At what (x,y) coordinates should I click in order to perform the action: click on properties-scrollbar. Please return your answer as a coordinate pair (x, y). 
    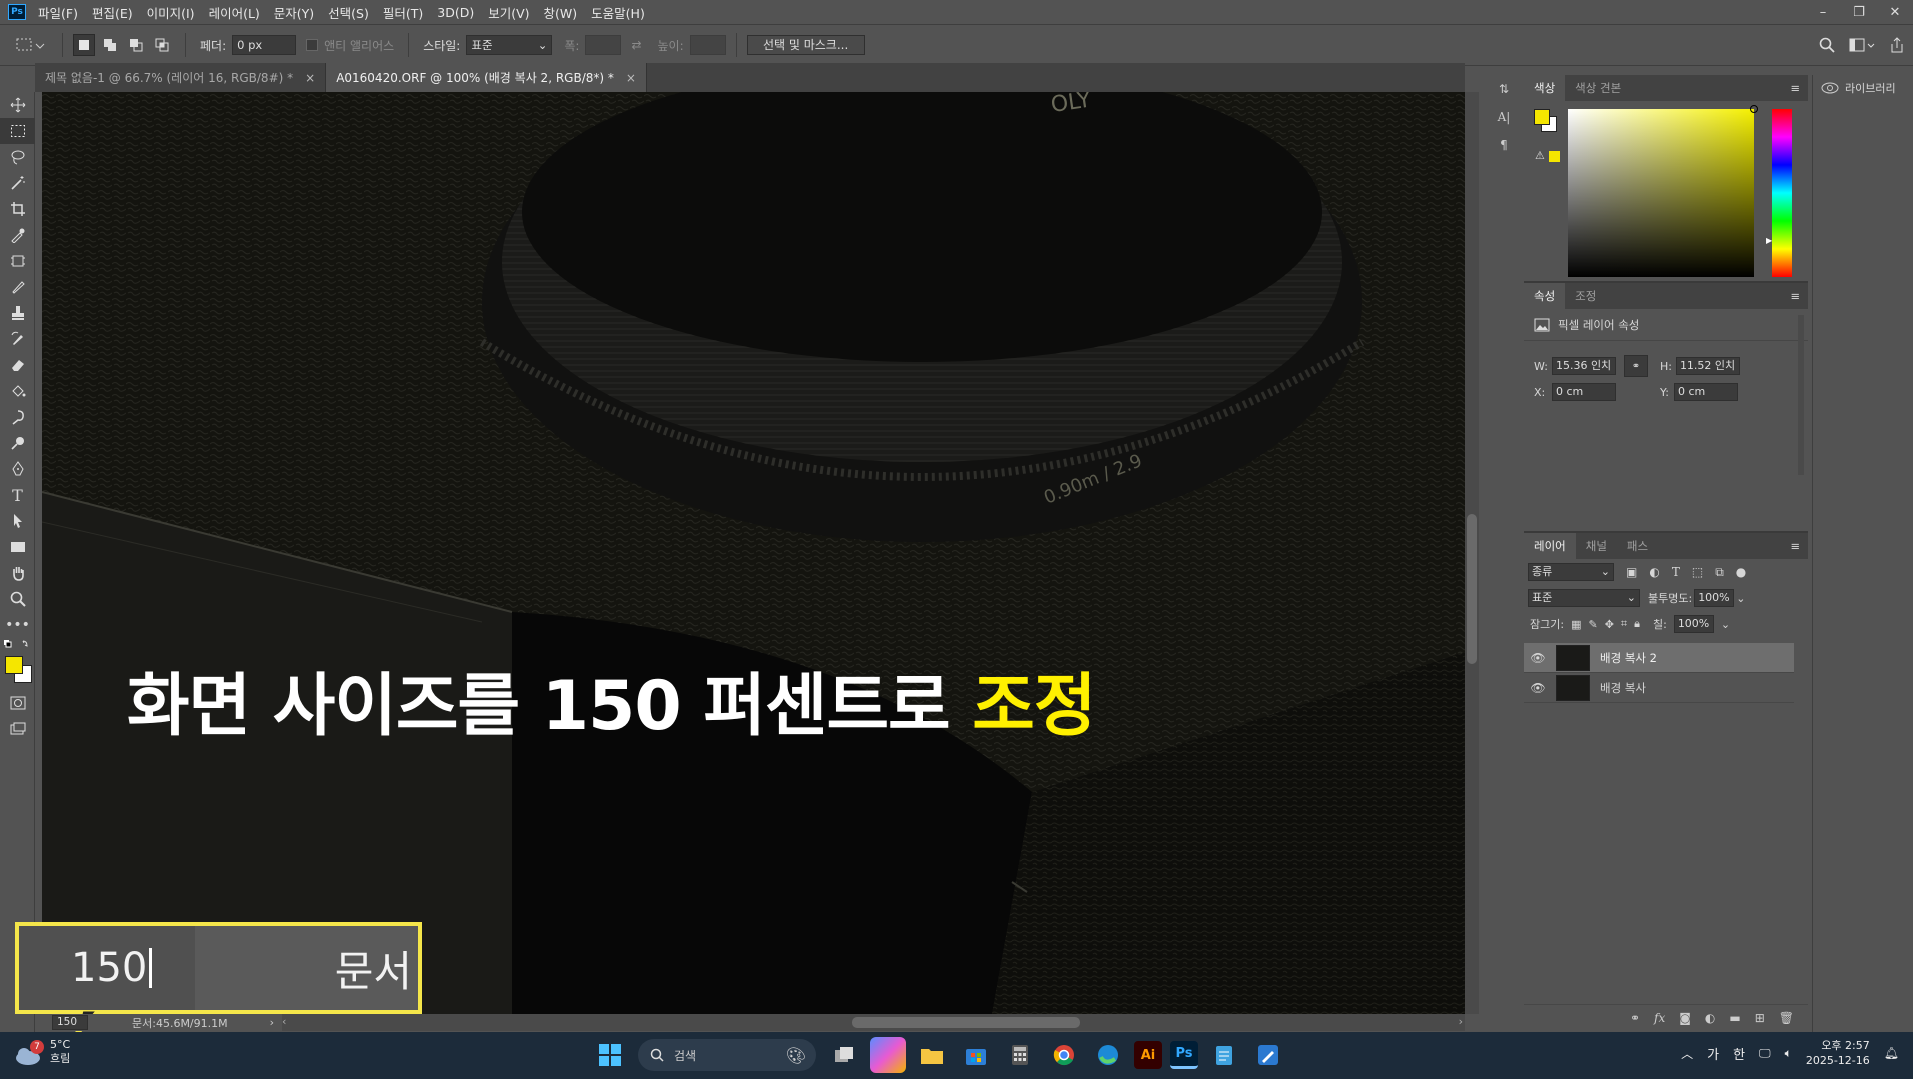
    Looking at the image, I should click on (1801, 395).